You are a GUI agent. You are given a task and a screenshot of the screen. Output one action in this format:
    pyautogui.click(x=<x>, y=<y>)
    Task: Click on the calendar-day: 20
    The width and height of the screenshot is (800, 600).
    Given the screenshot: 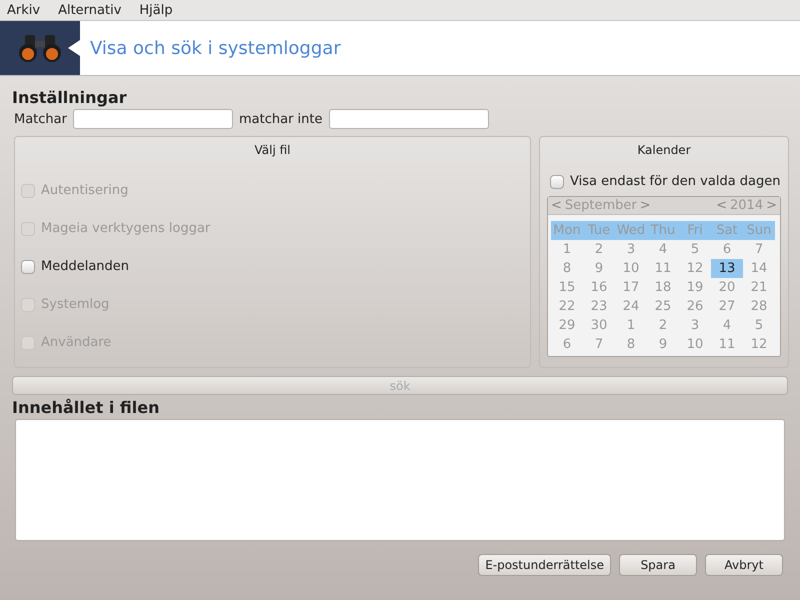 What is the action you would take?
    pyautogui.click(x=727, y=287)
    